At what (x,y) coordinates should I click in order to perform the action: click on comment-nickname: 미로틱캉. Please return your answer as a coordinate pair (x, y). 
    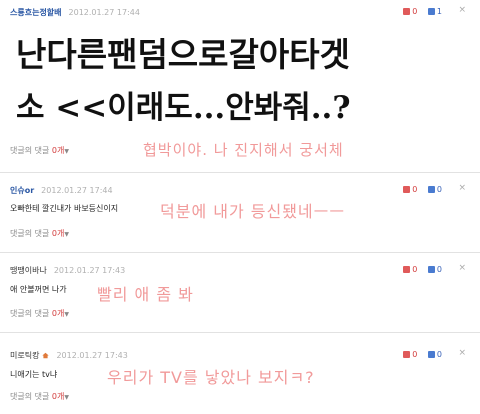
    Looking at the image, I should click on (24, 355).